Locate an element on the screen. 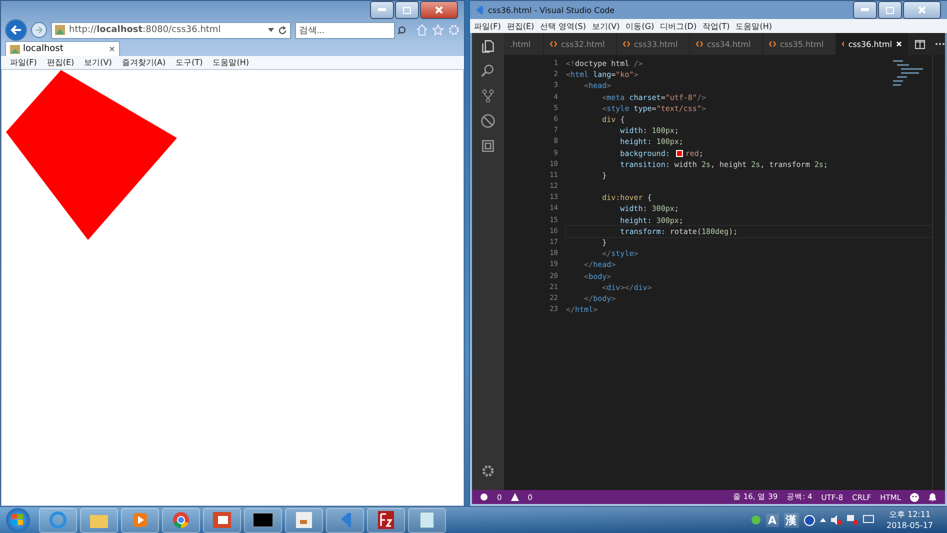 The image size is (947, 533). bell-icon is located at coordinates (932, 497).